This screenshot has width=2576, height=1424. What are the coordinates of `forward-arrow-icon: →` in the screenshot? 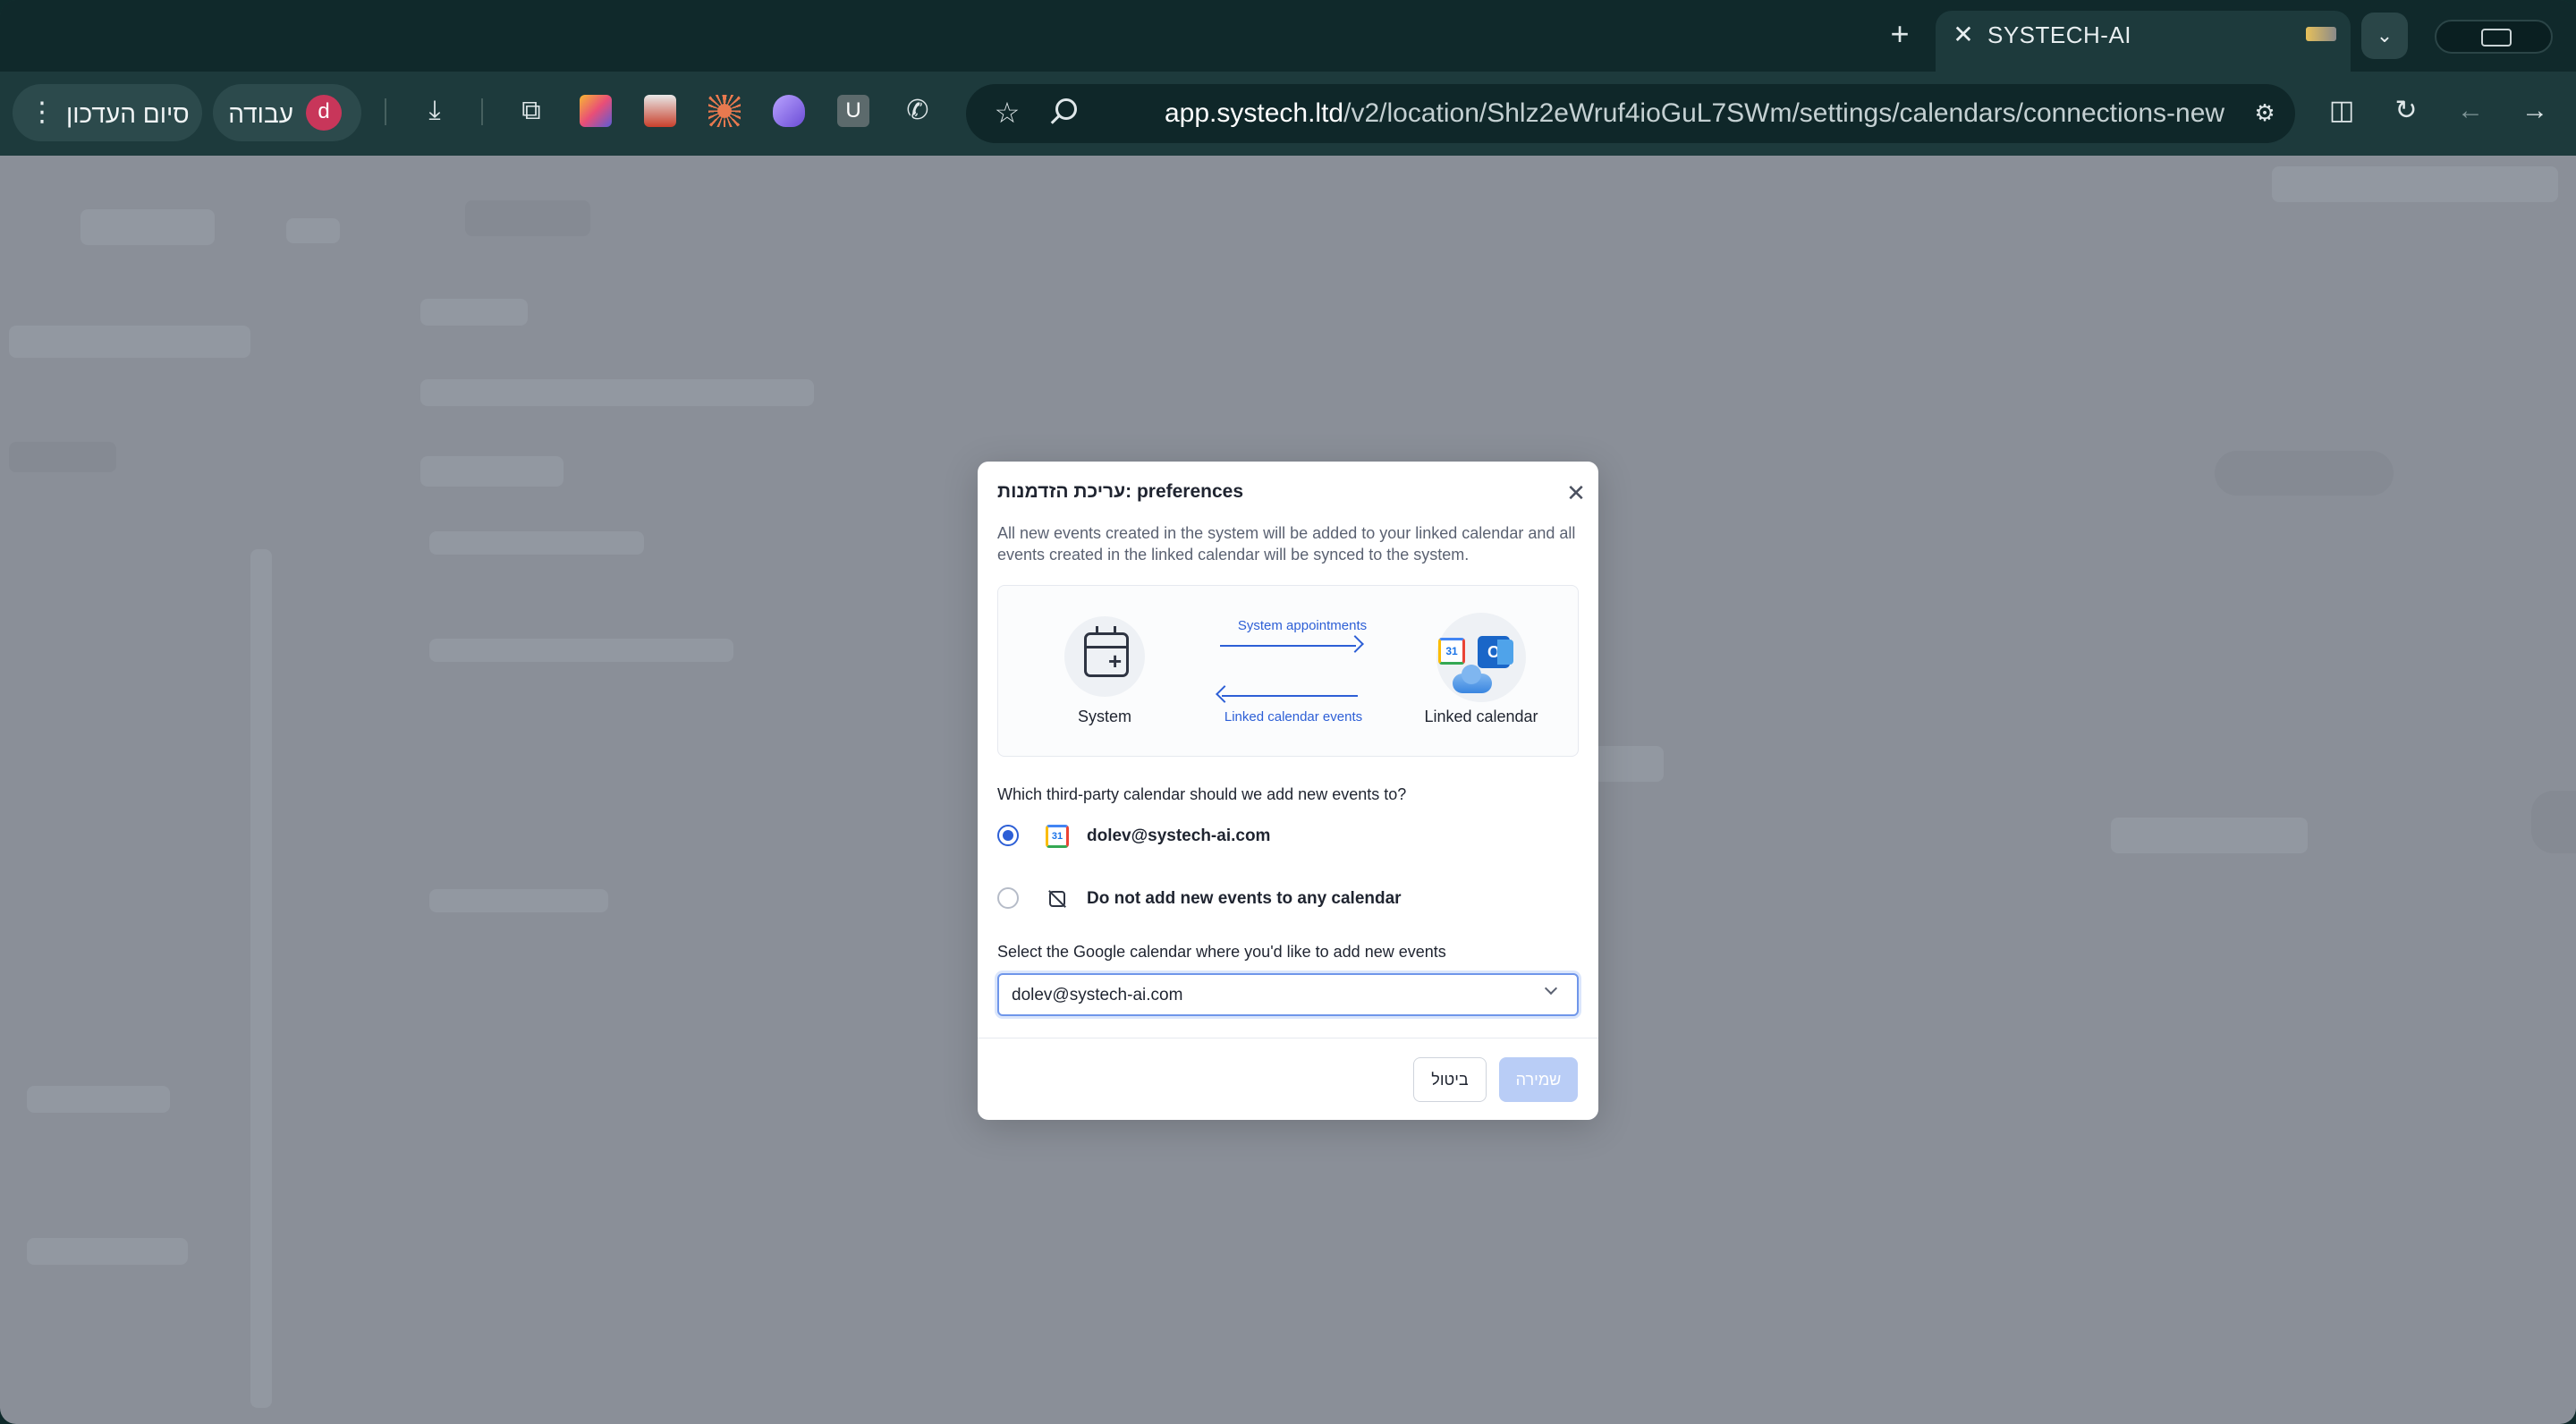 It's located at (2535, 111).